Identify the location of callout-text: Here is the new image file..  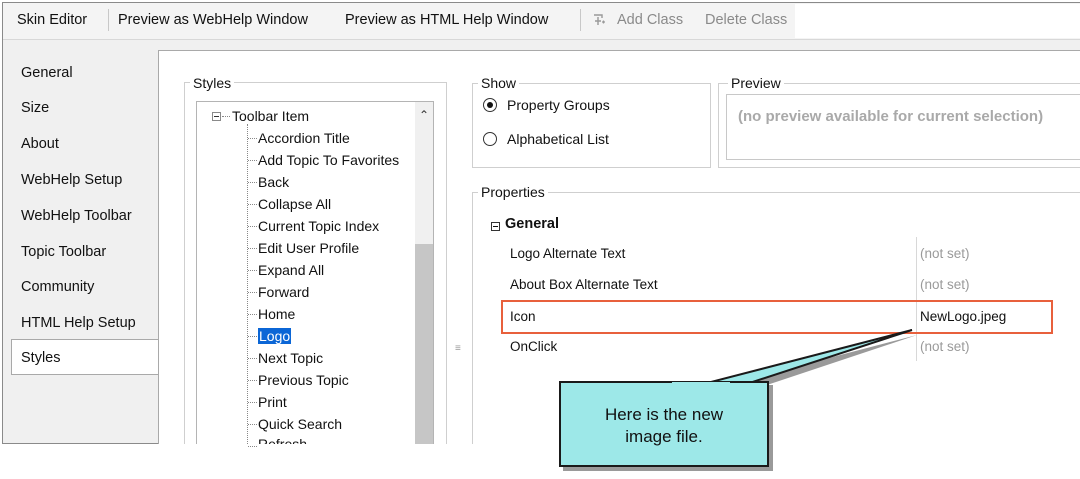
(664, 426).